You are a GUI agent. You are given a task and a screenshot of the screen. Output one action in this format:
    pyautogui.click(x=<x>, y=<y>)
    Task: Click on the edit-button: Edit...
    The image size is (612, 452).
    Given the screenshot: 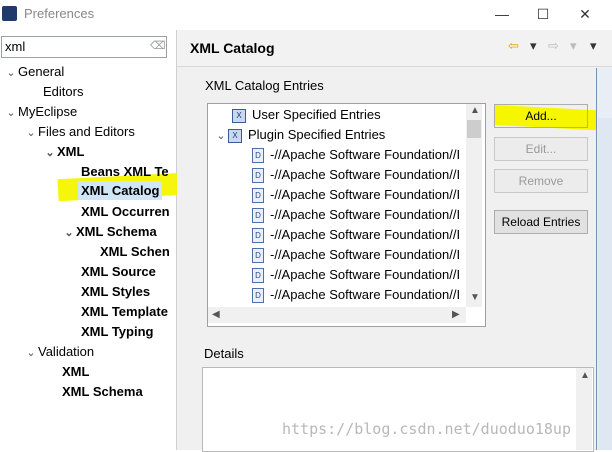 What is the action you would take?
    pyautogui.click(x=541, y=149)
    